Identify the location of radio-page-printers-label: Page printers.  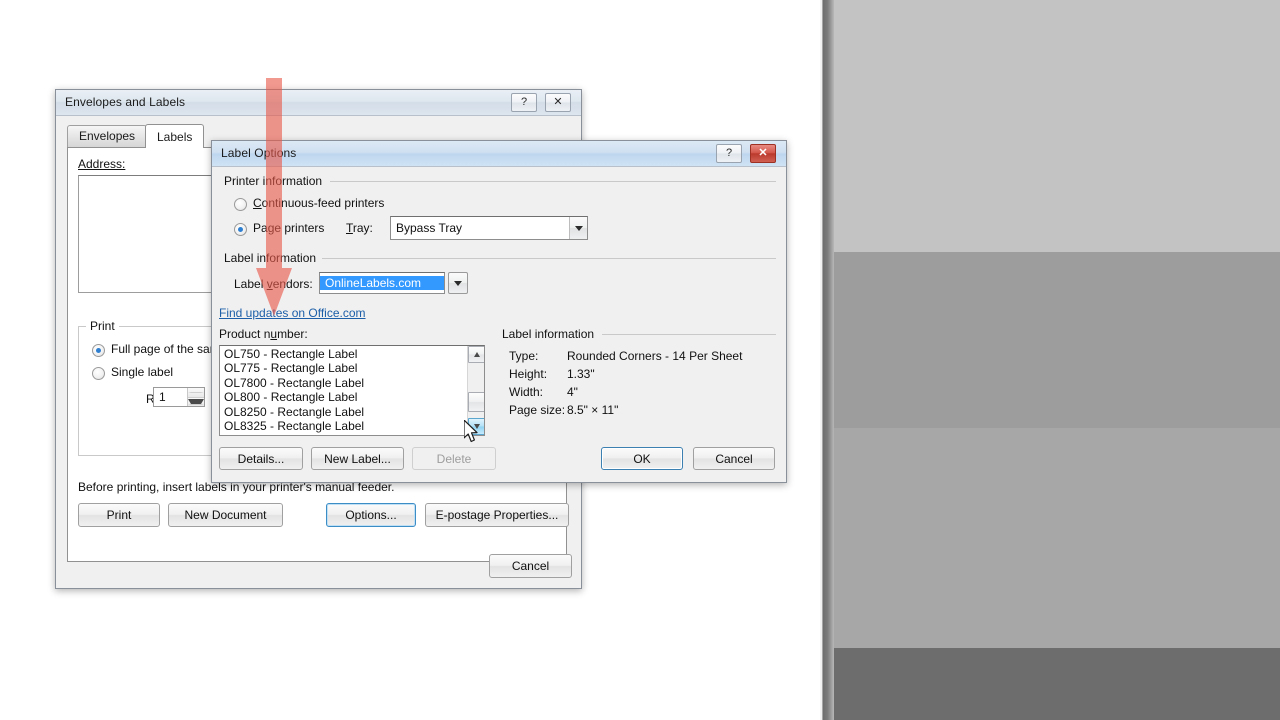
(288, 228).